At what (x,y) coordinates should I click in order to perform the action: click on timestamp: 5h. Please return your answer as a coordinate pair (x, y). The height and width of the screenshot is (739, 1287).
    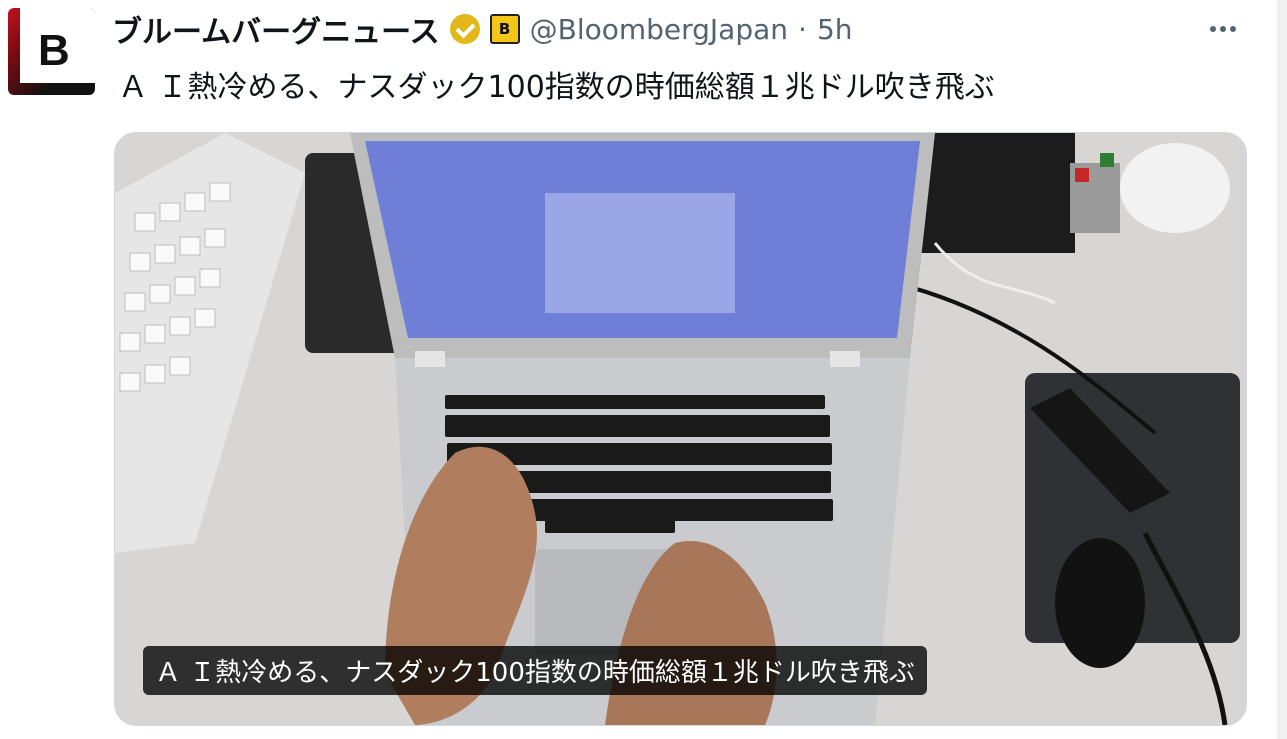
    Looking at the image, I should click on (835, 29).